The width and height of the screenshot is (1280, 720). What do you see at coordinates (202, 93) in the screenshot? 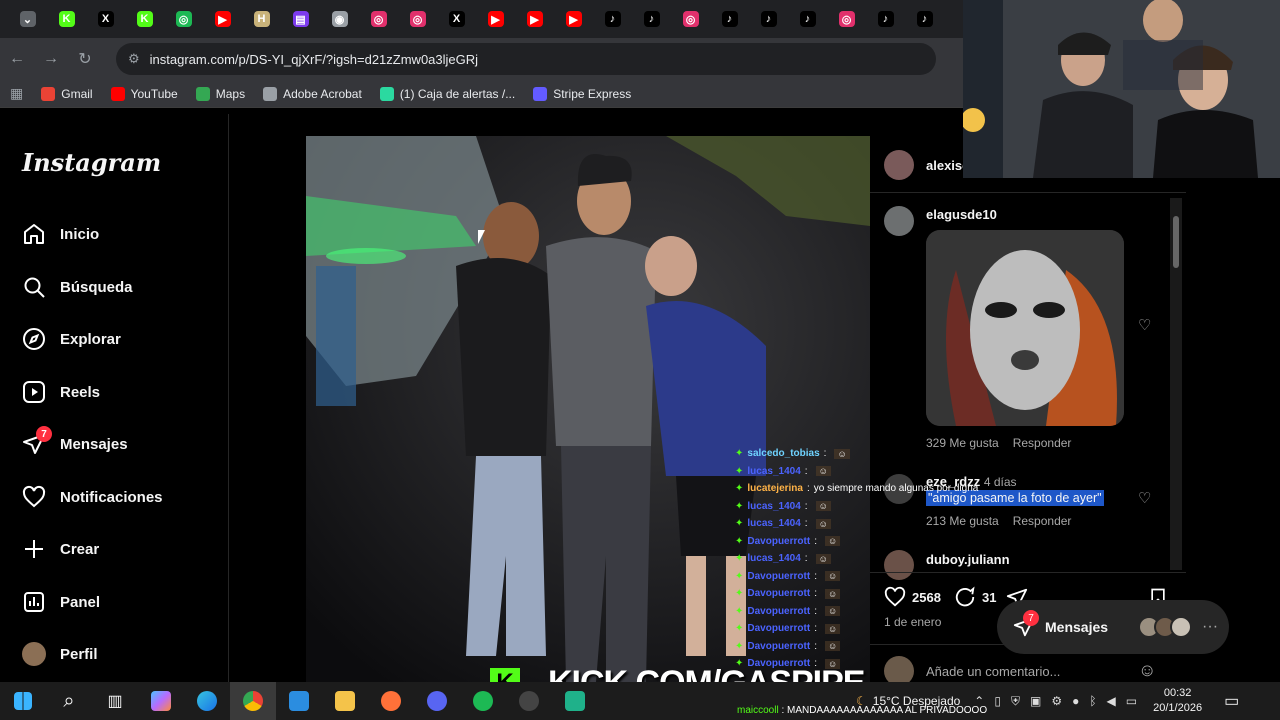
I see `bookmark-favicon-icon` at bounding box center [202, 93].